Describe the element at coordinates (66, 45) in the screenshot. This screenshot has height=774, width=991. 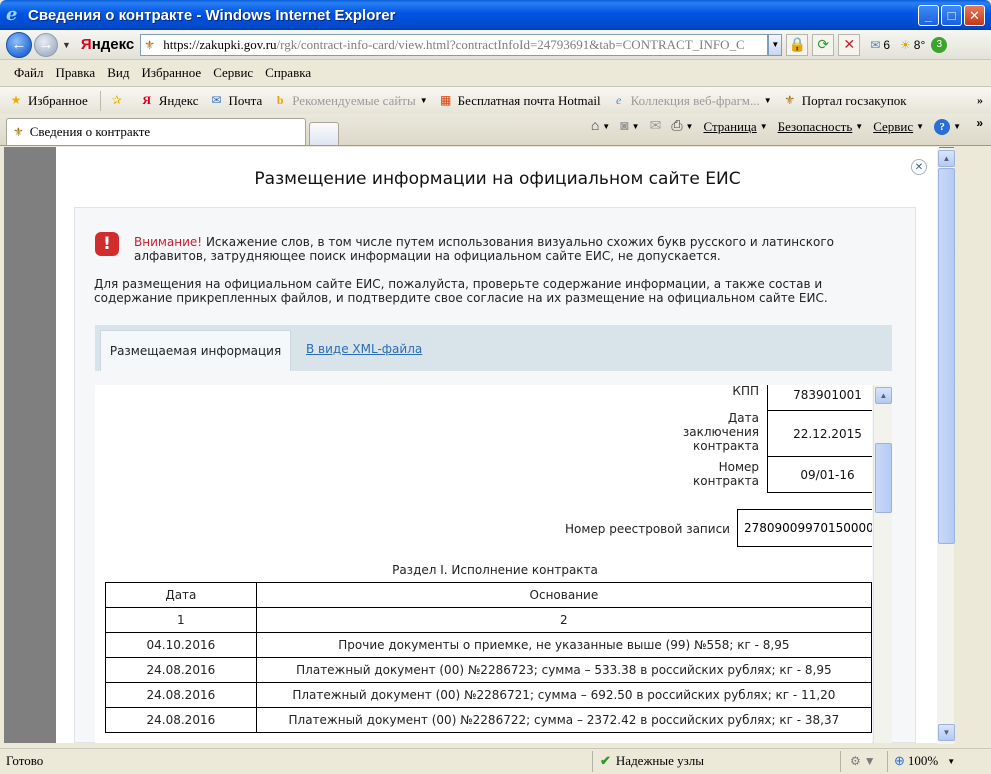
I see `history-dropdown-icon: ▼` at that location.